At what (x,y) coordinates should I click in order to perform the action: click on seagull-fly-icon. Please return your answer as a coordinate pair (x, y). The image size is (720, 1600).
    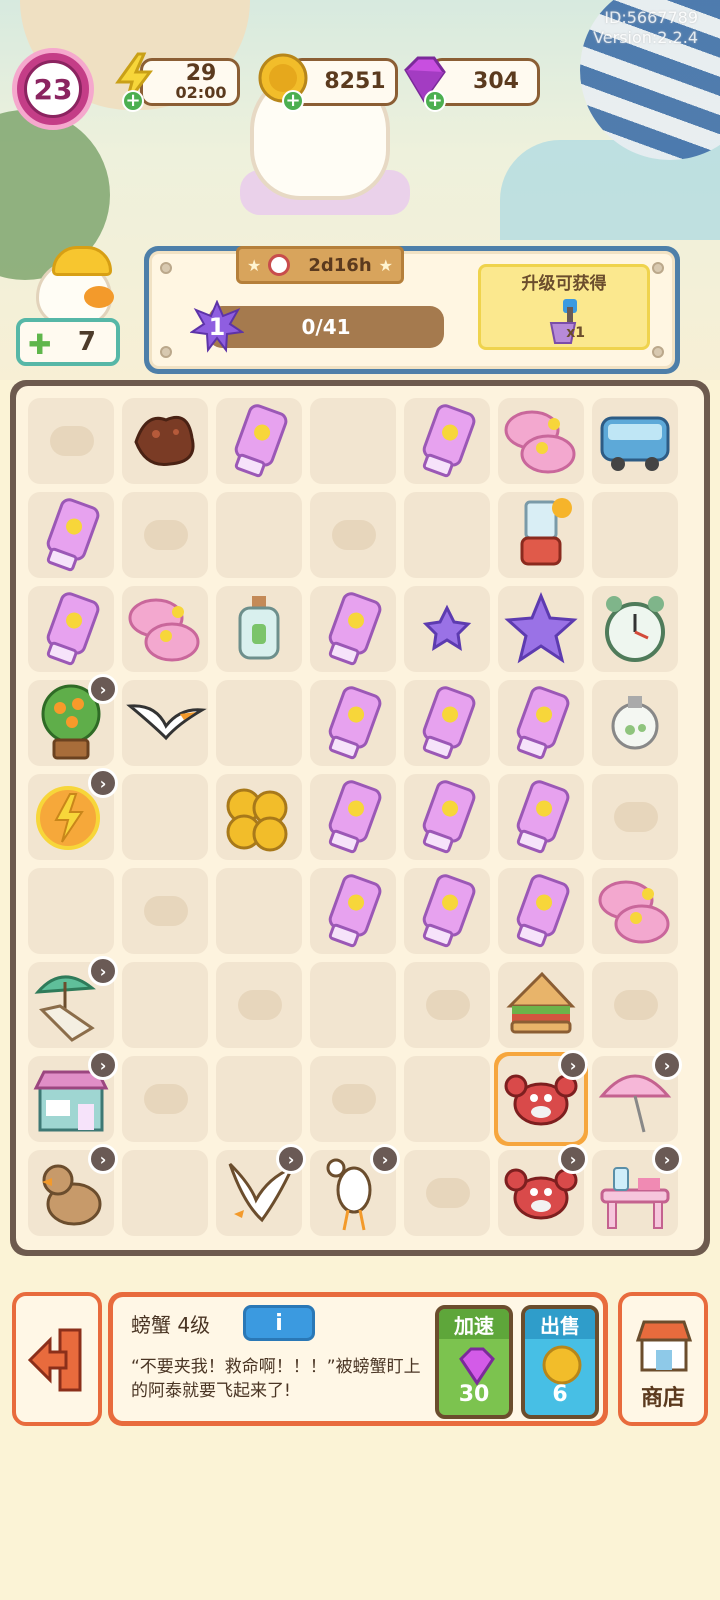
    Looking at the image, I should click on (165, 723).